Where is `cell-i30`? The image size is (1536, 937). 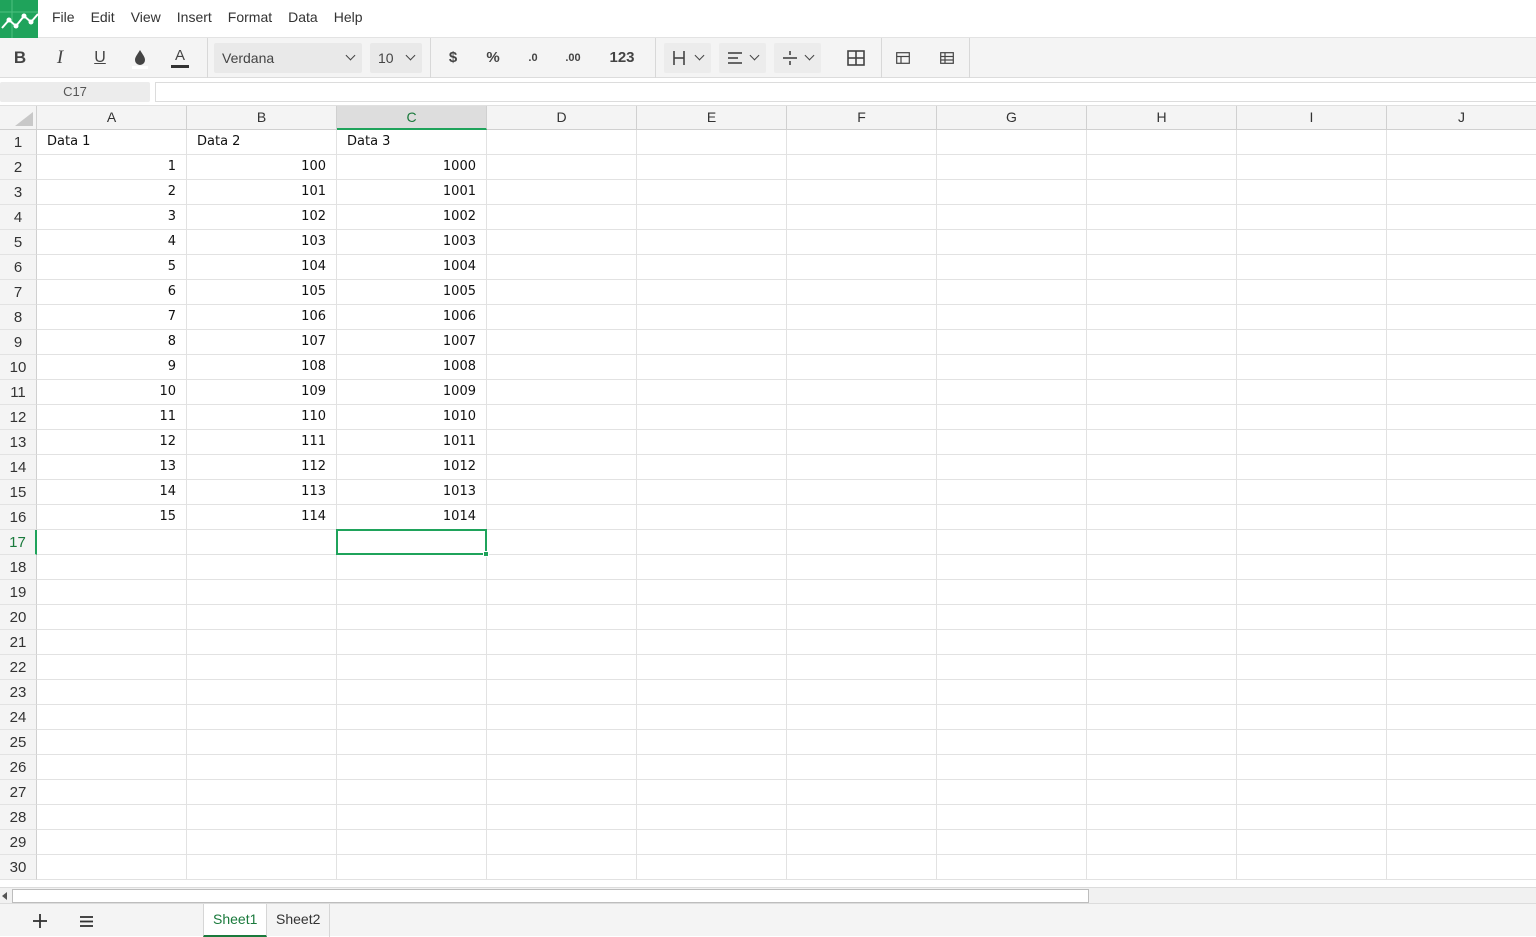 cell-i30 is located at coordinates (1312, 867).